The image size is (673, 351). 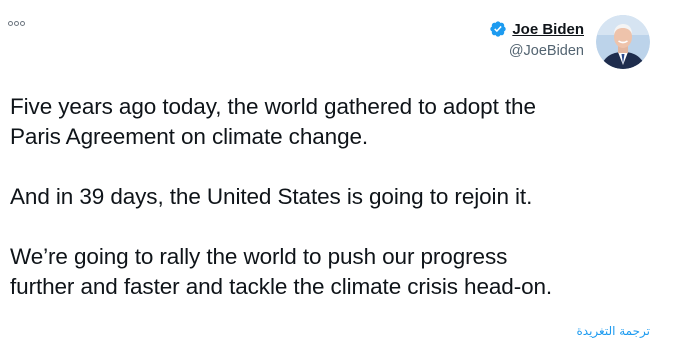 I want to click on tweet-author: Joe Biden @JoeBiden, so click(x=569, y=42).